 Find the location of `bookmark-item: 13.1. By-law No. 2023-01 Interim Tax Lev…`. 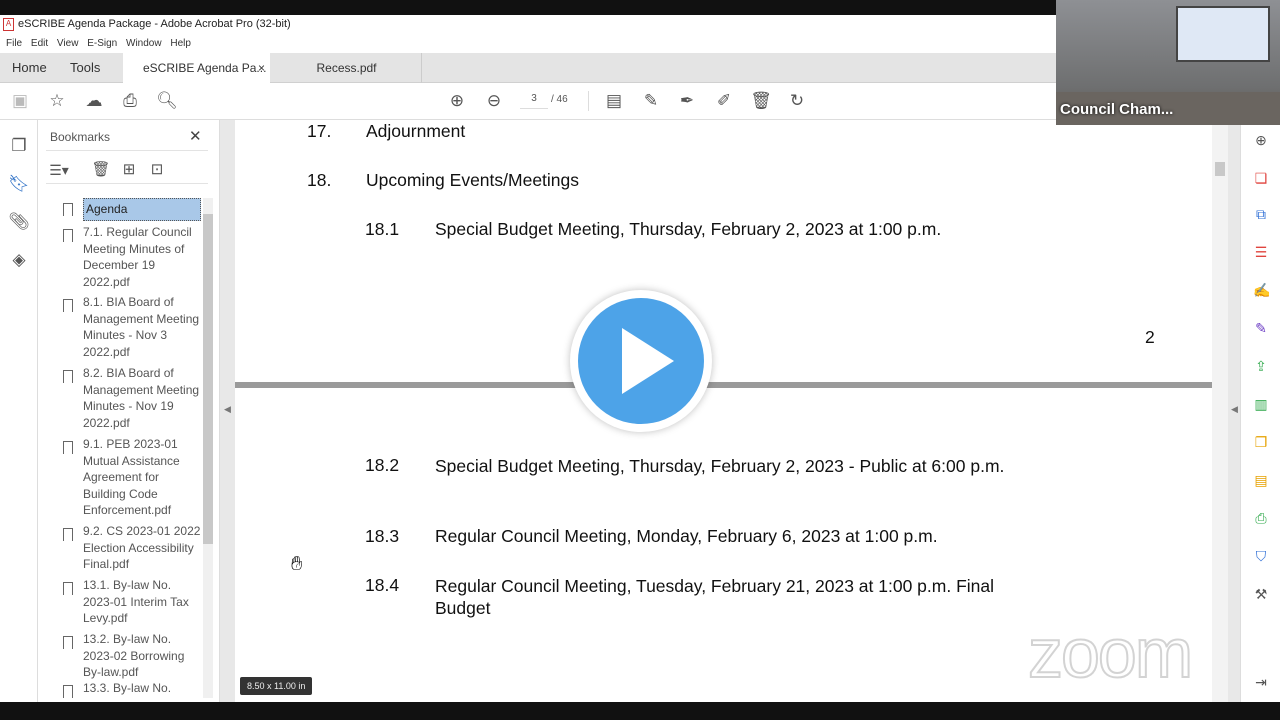

bookmark-item: 13.1. By-law No. 2023-01 Interim Tax Lev… is located at coordinates (142, 602).